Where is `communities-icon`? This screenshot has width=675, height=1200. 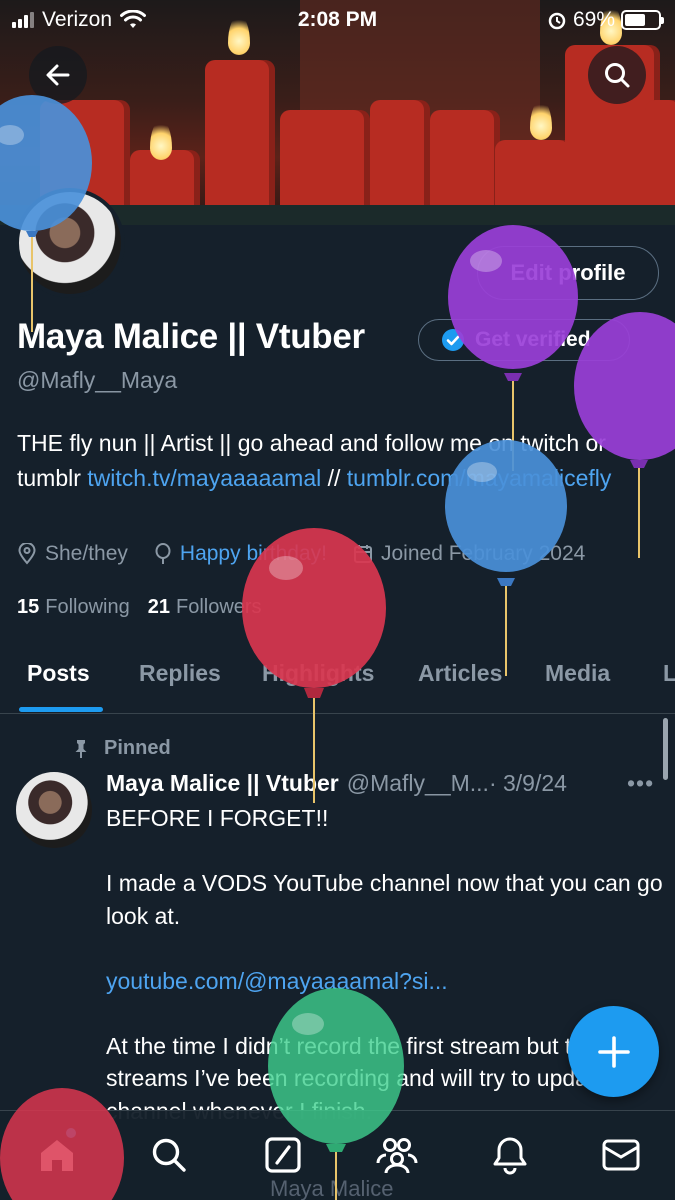
communities-icon is located at coordinates (397, 1156).